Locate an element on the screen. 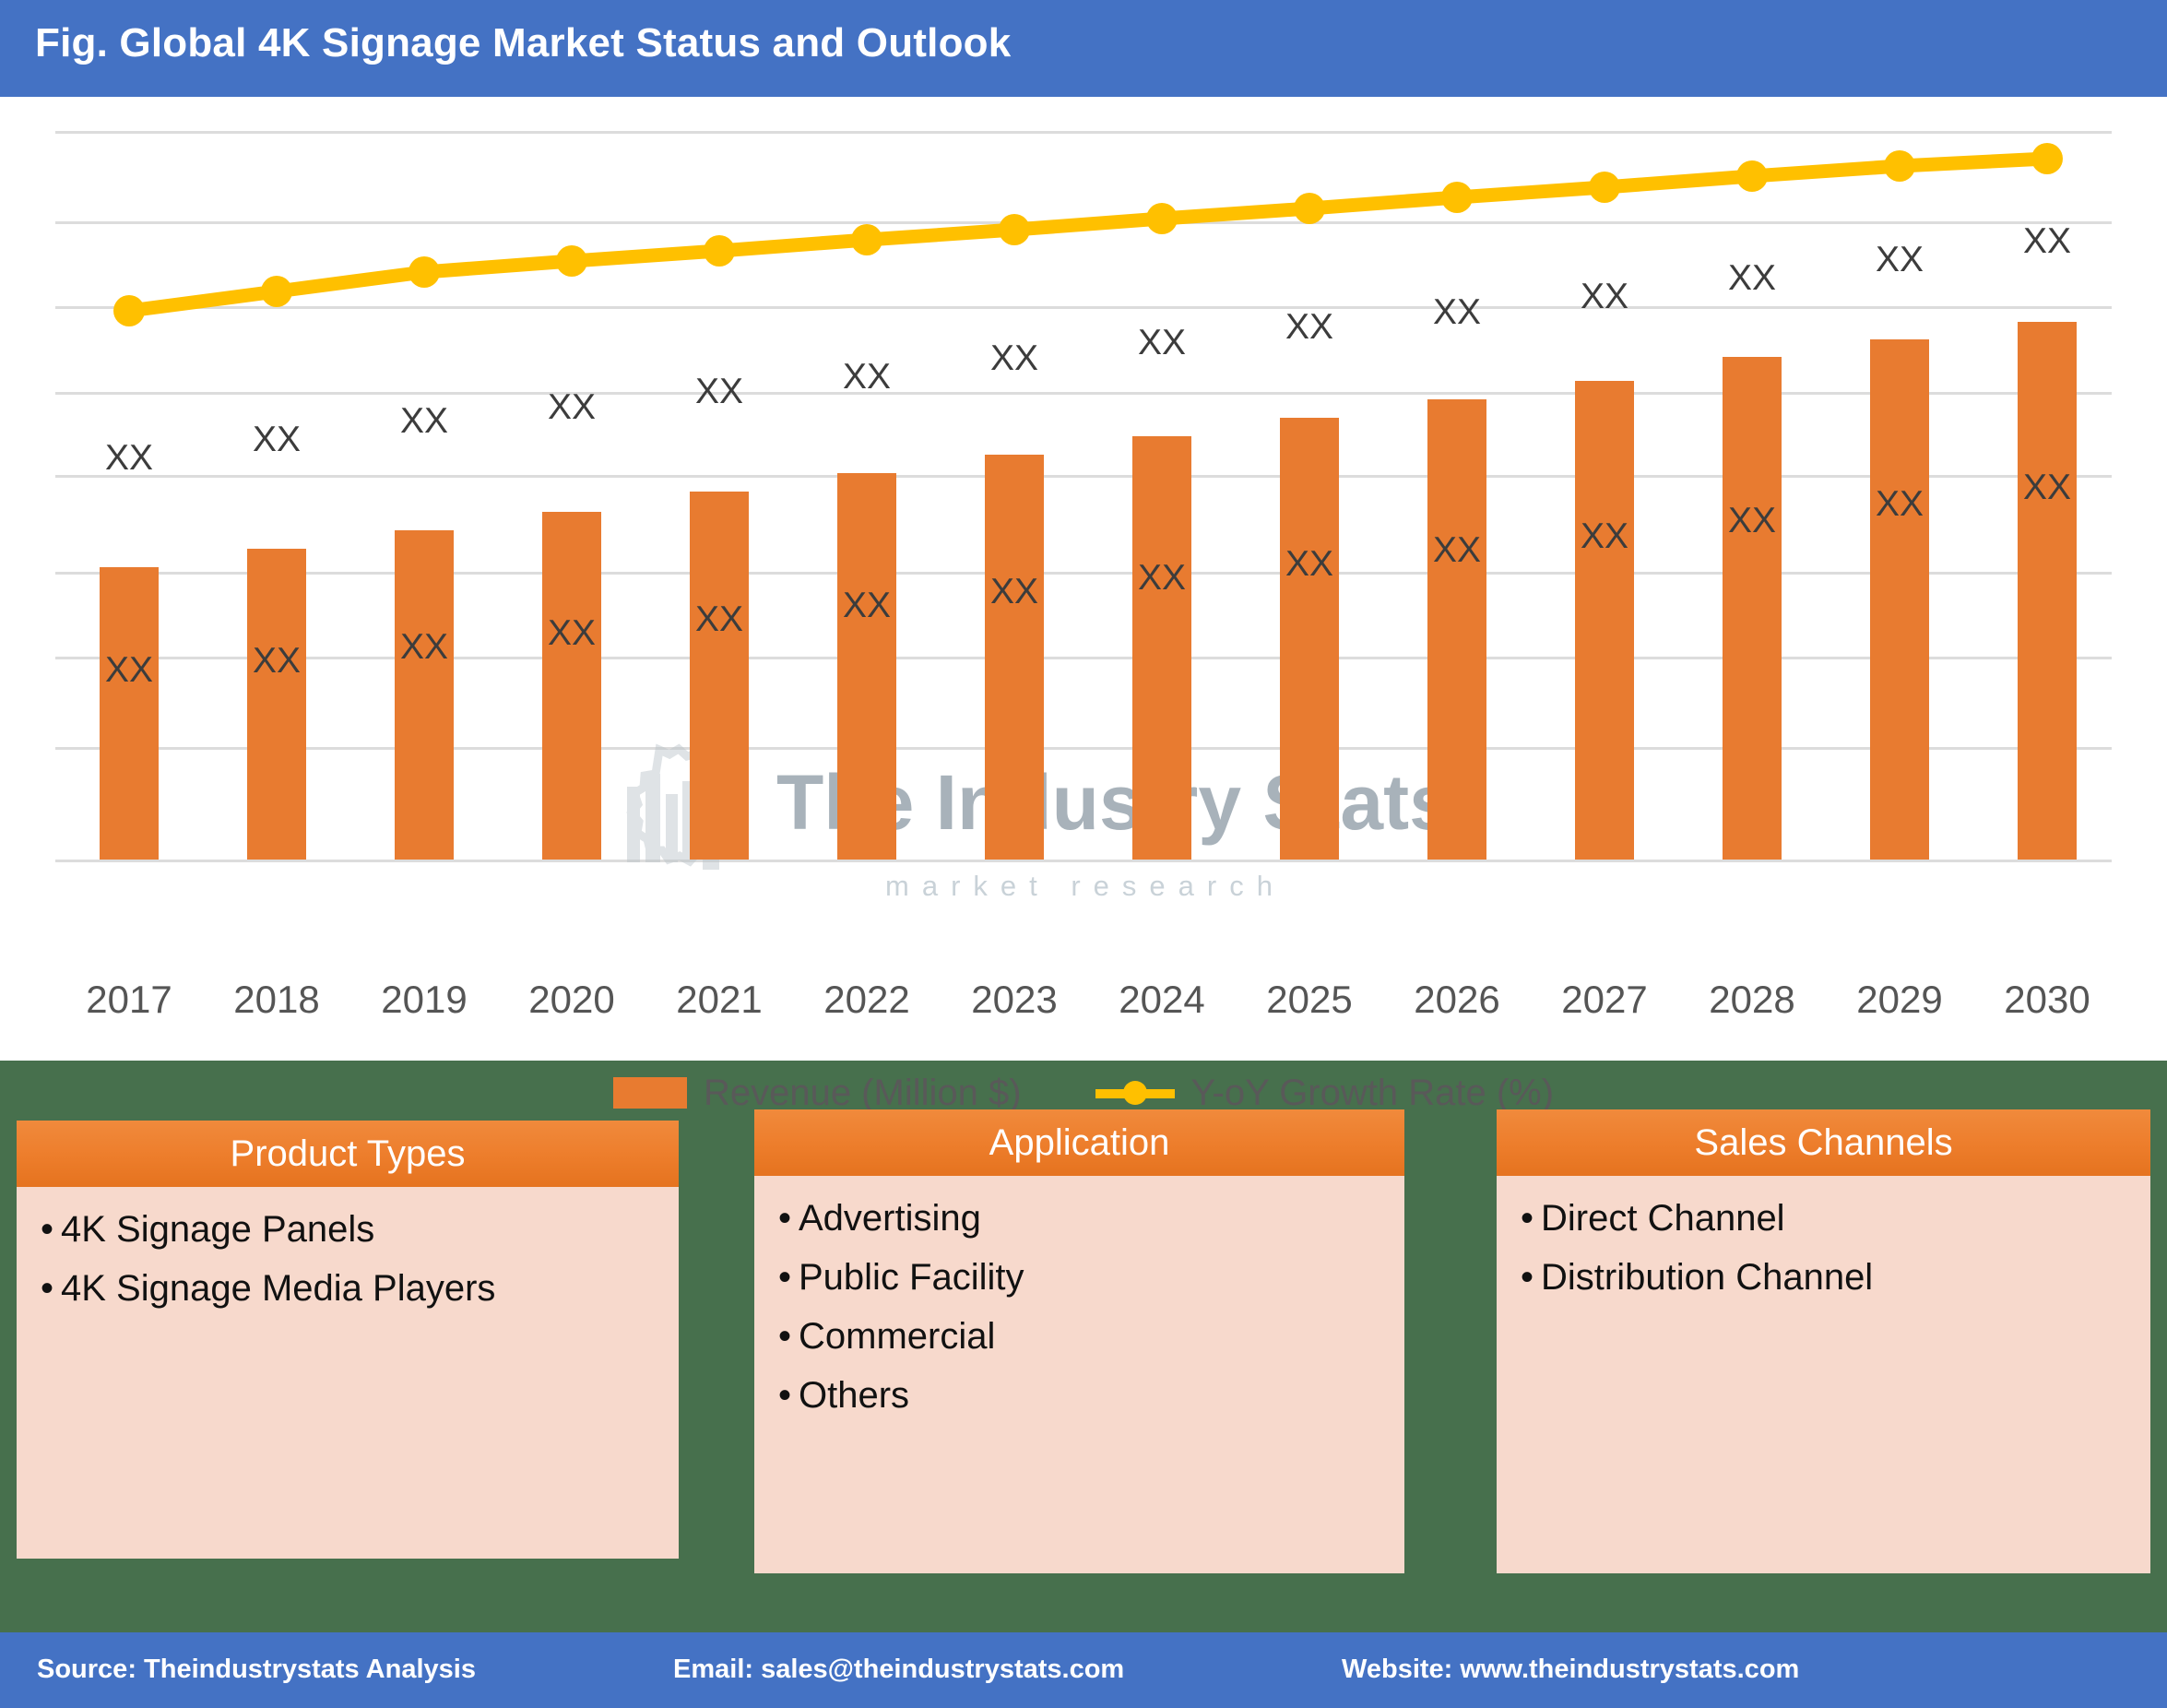  list-item: • Others is located at coordinates (1091, 1395).